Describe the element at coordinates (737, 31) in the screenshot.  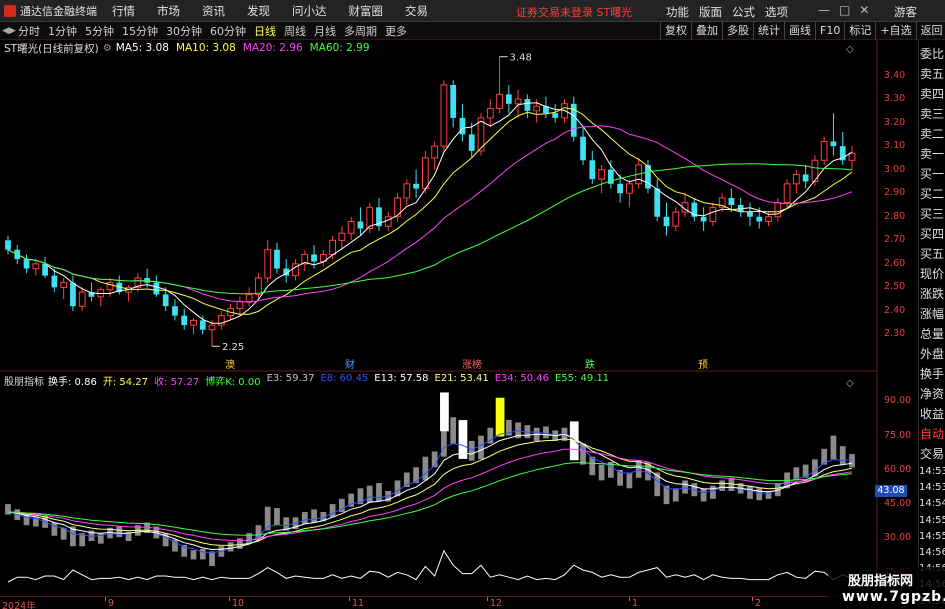
I see `toolbar-button-2: 多股` at that location.